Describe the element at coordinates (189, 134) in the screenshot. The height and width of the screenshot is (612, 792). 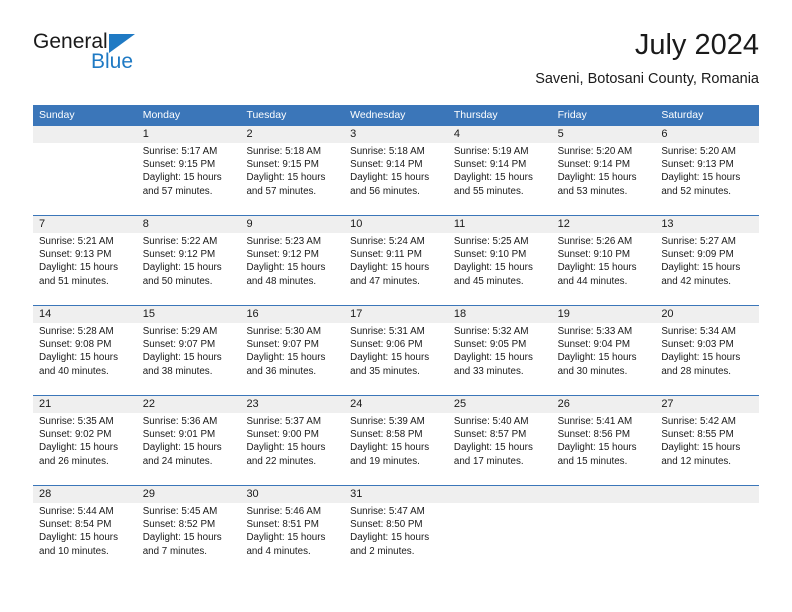
I see `day-number: 1` at that location.